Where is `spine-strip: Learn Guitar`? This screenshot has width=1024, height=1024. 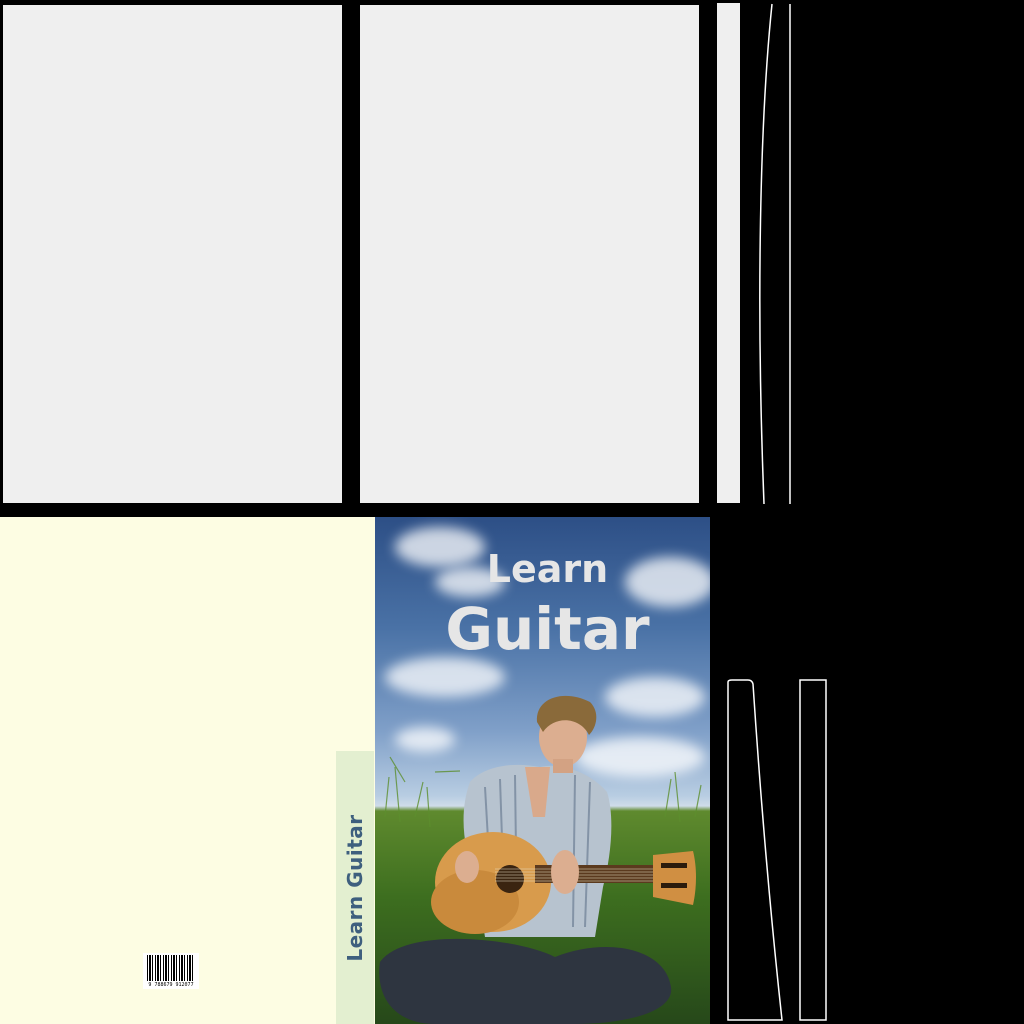 spine-strip: Learn Guitar is located at coordinates (355, 887).